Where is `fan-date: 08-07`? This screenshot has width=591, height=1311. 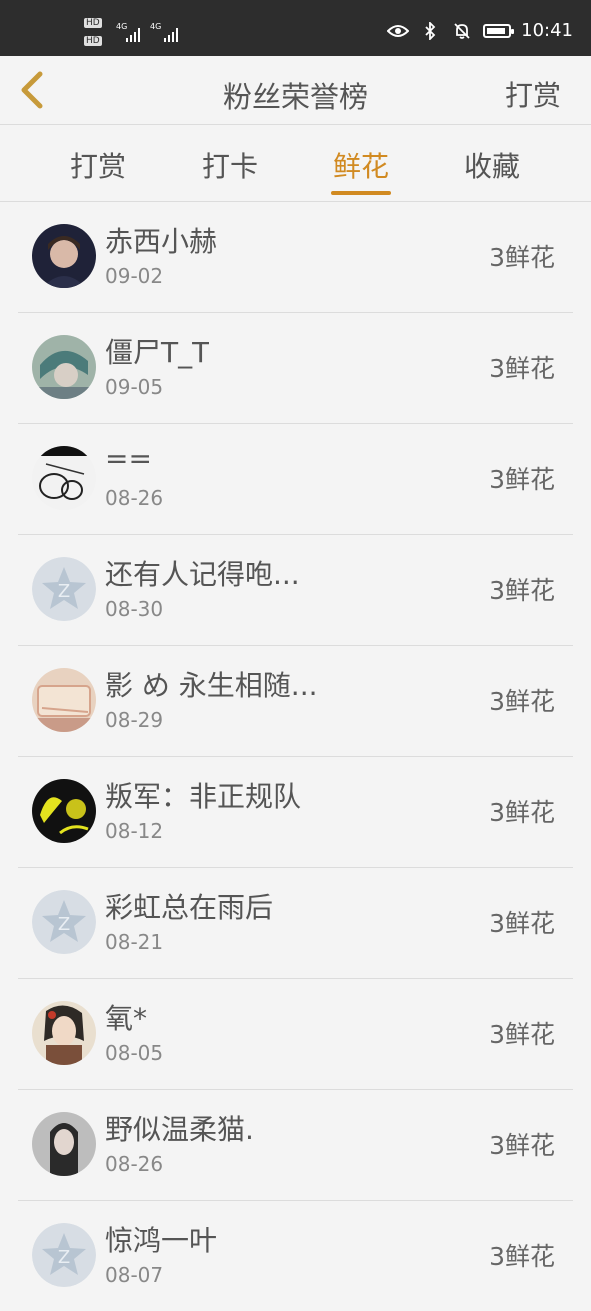 fan-date: 08-07 is located at coordinates (134, 1275).